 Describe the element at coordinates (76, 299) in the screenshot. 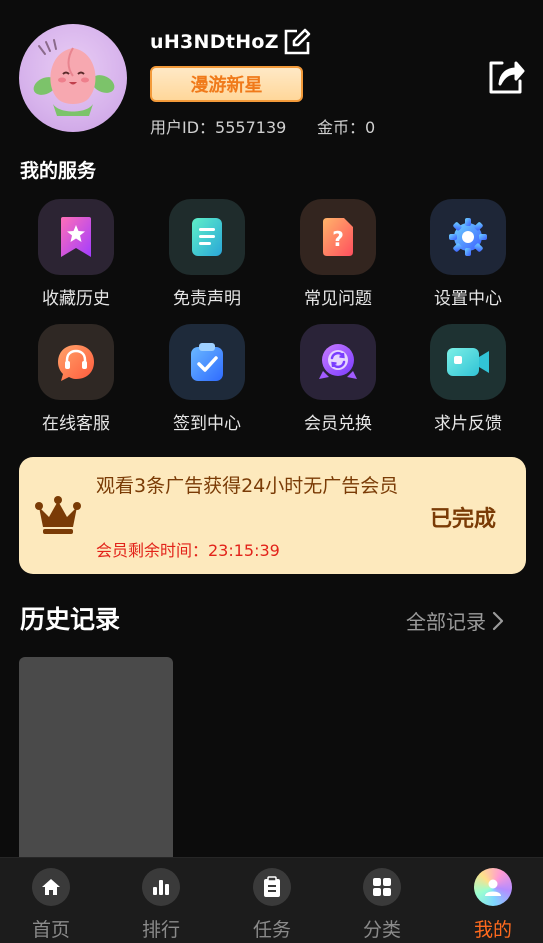

I see `service-label: 收藏历史` at that location.